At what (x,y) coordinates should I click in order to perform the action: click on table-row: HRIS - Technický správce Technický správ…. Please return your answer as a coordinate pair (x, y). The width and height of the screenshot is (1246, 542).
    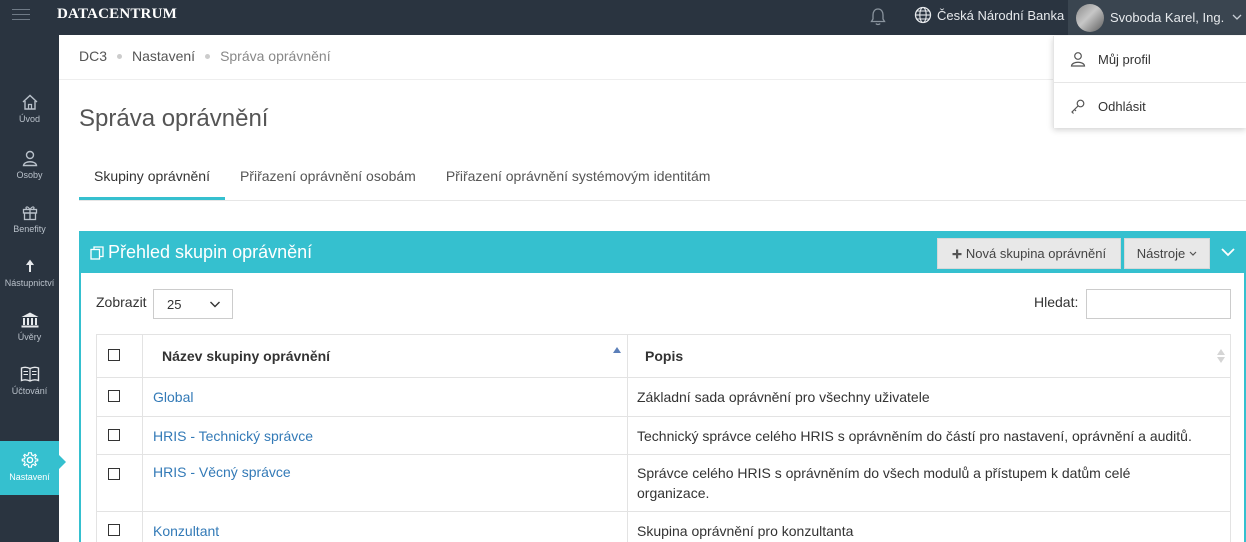
    Looking at the image, I should click on (663, 435).